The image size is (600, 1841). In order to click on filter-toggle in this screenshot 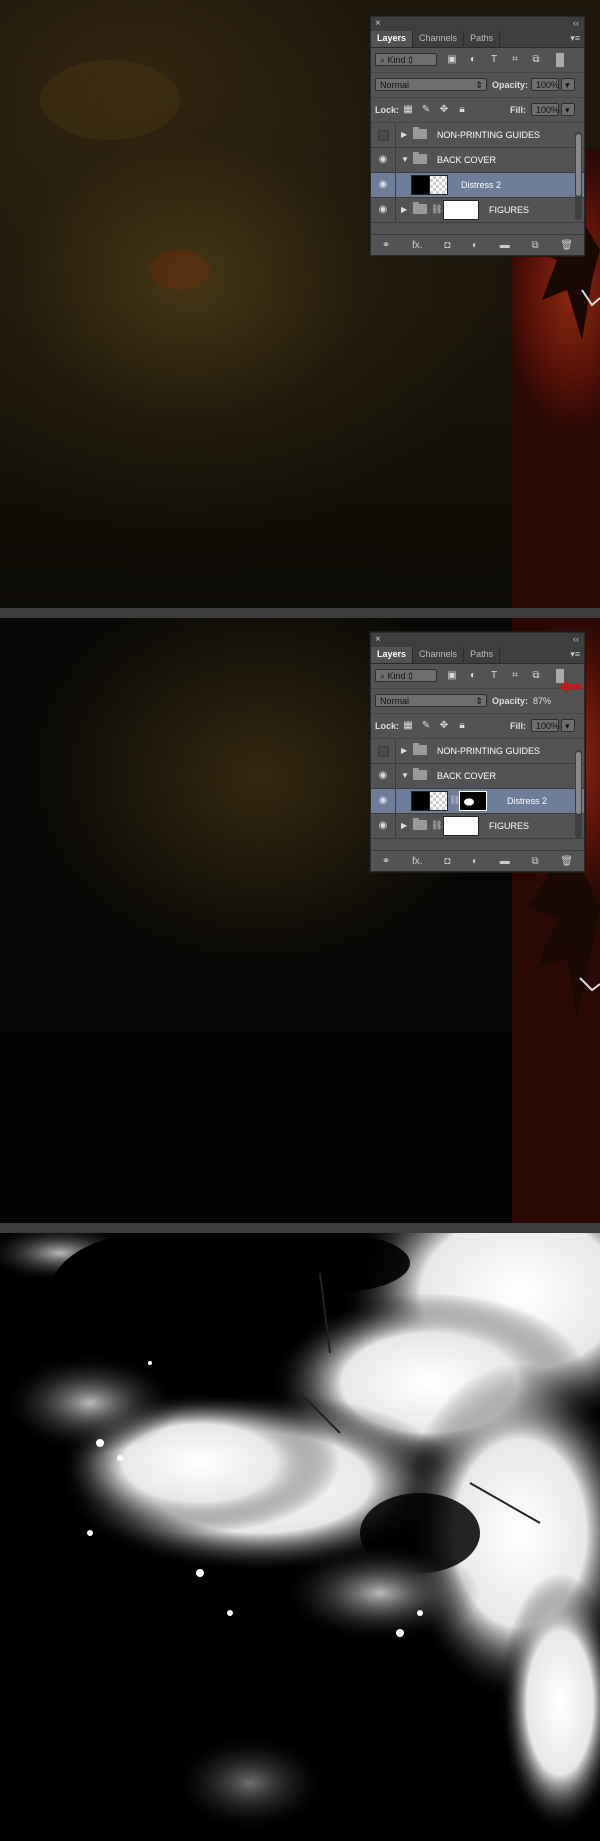, I will do `click(560, 60)`.